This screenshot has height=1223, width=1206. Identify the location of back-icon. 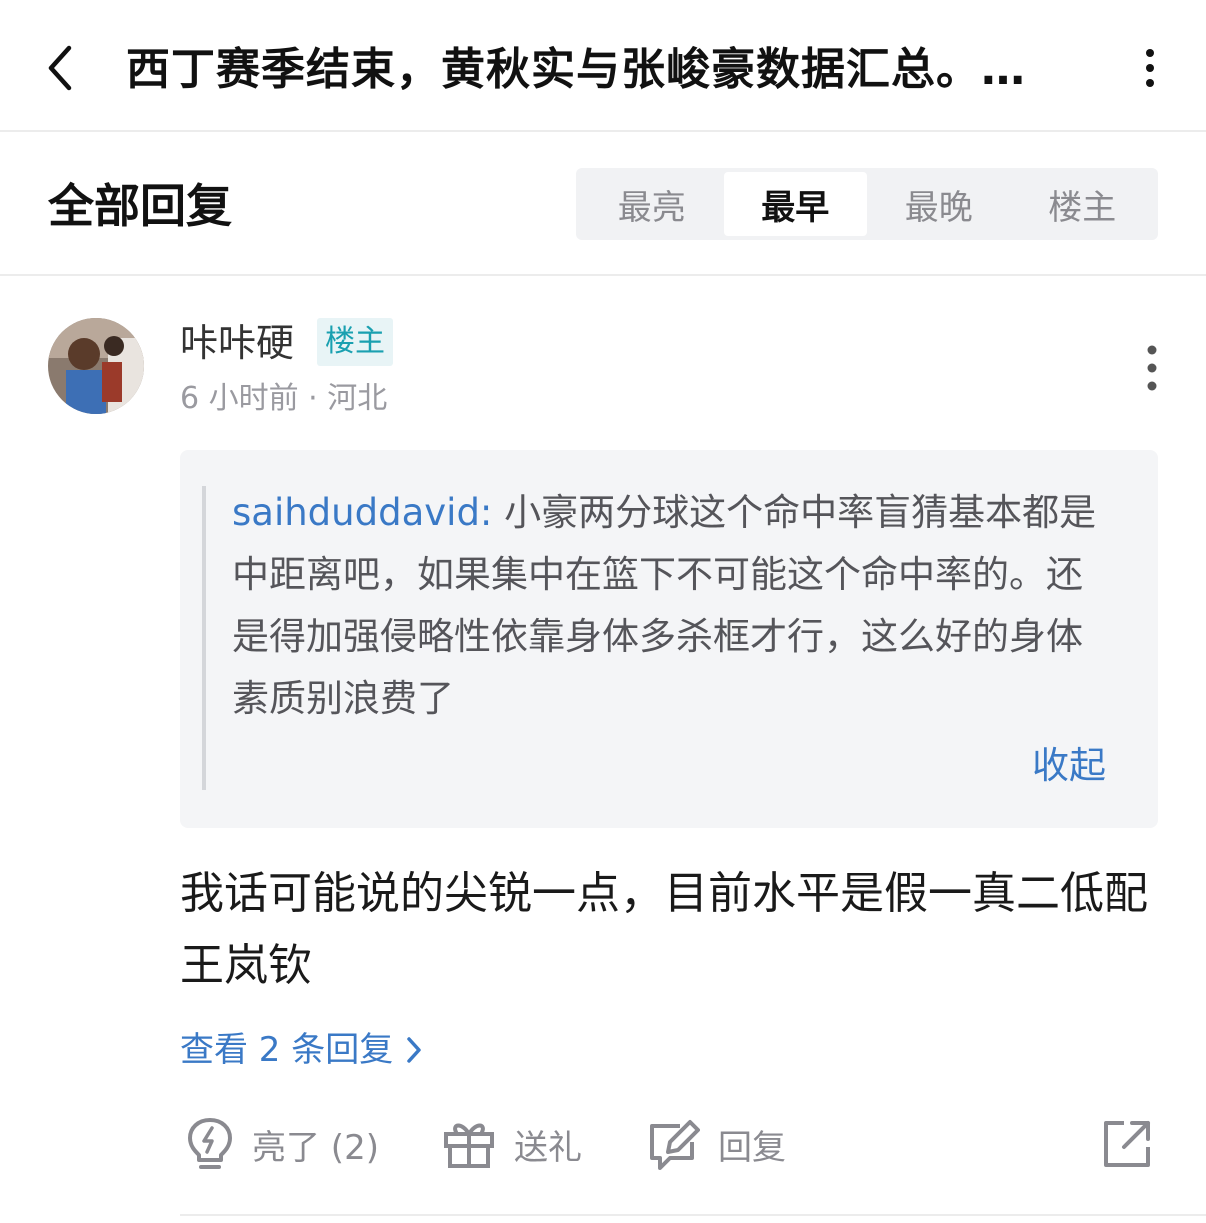
(60, 68).